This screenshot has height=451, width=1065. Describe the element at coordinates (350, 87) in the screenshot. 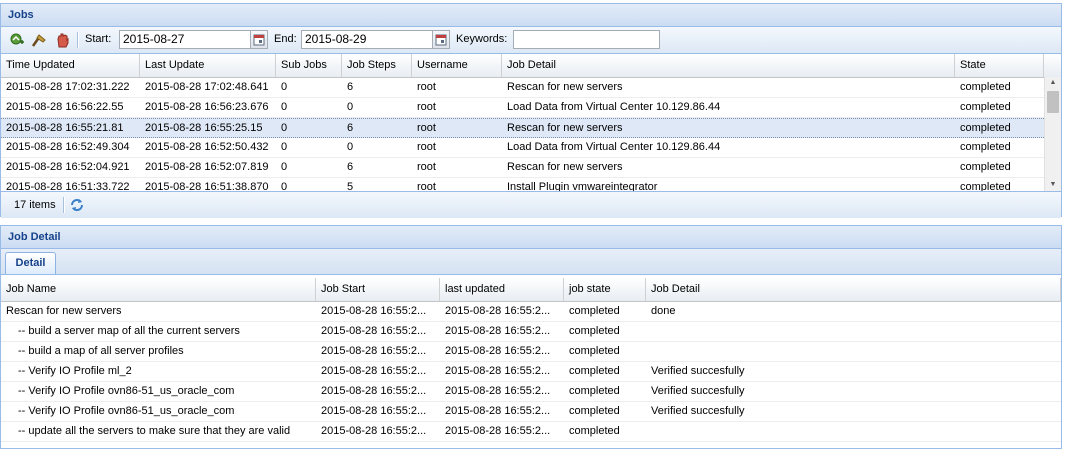

I see `cell-job-steps: 6` at that location.